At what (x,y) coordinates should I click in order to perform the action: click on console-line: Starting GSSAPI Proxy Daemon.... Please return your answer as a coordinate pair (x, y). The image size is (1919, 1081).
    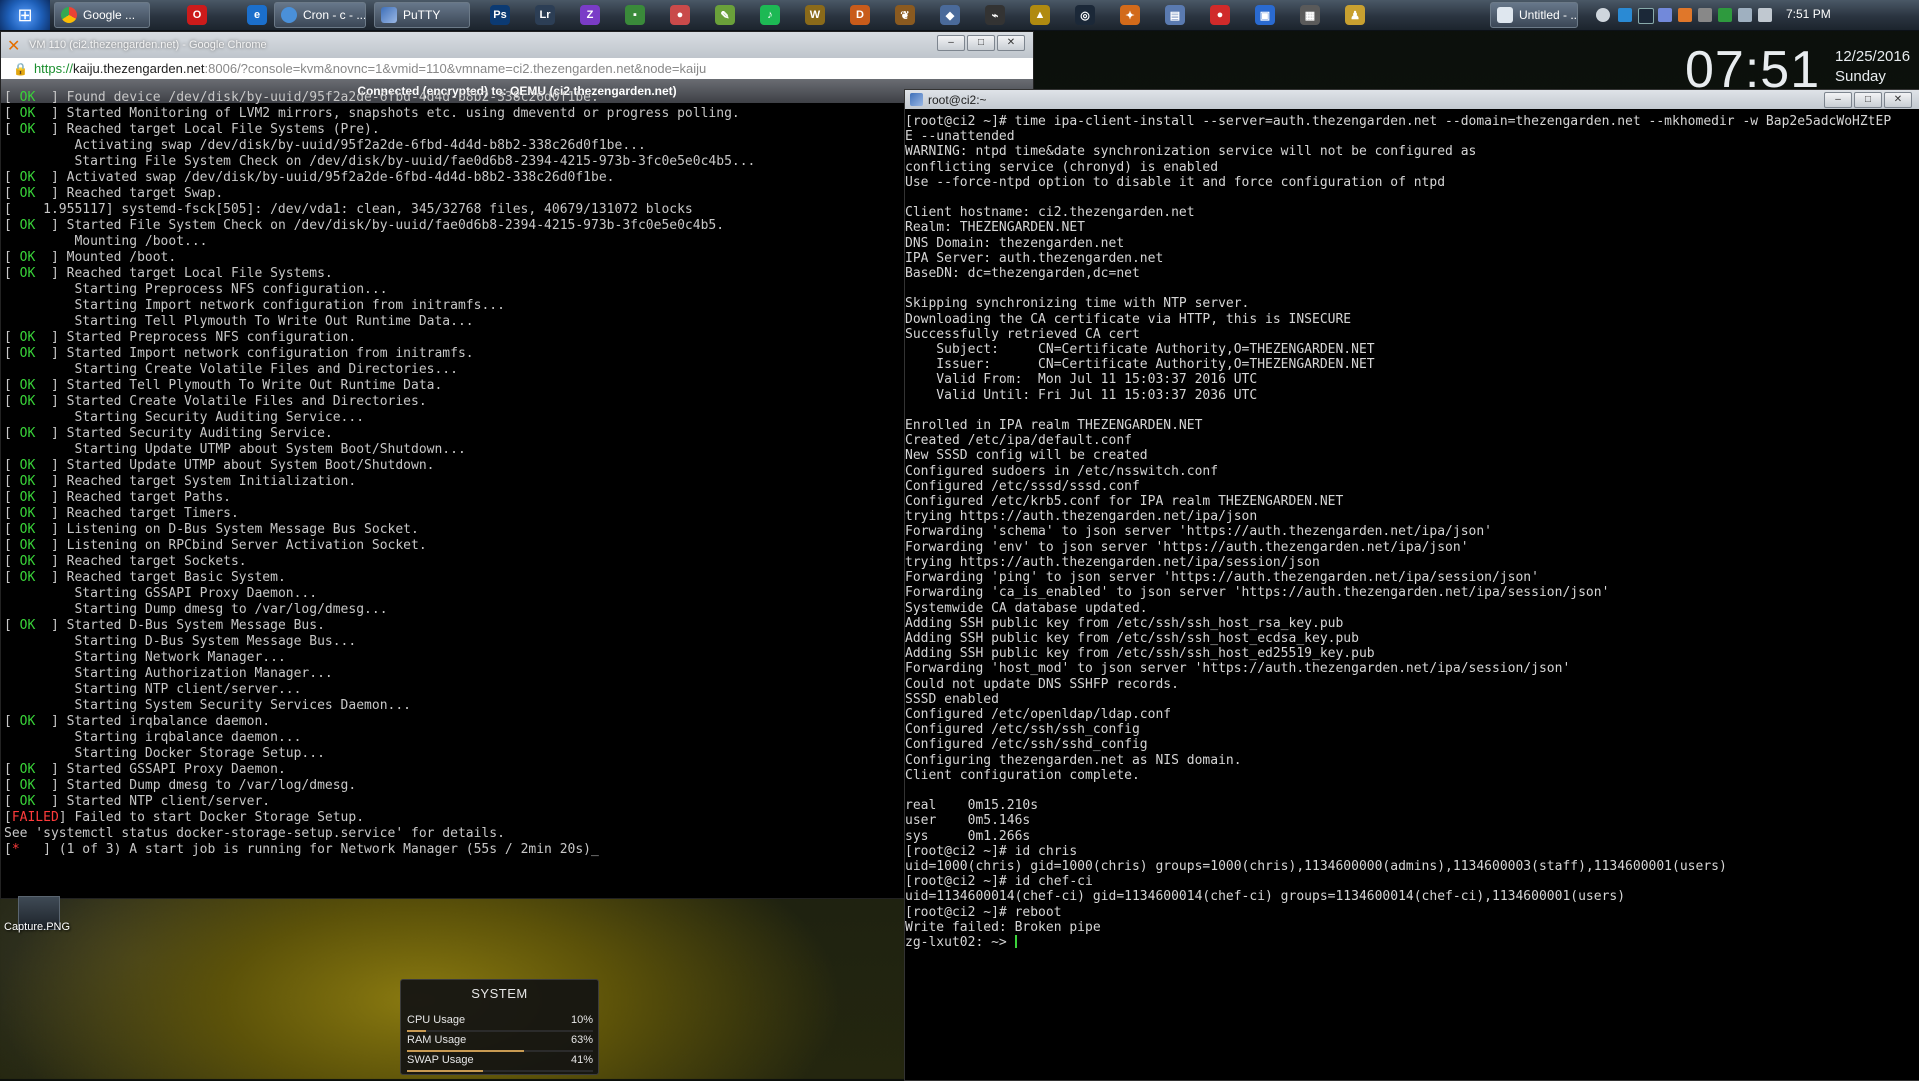
    Looking at the image, I should click on (516, 594).